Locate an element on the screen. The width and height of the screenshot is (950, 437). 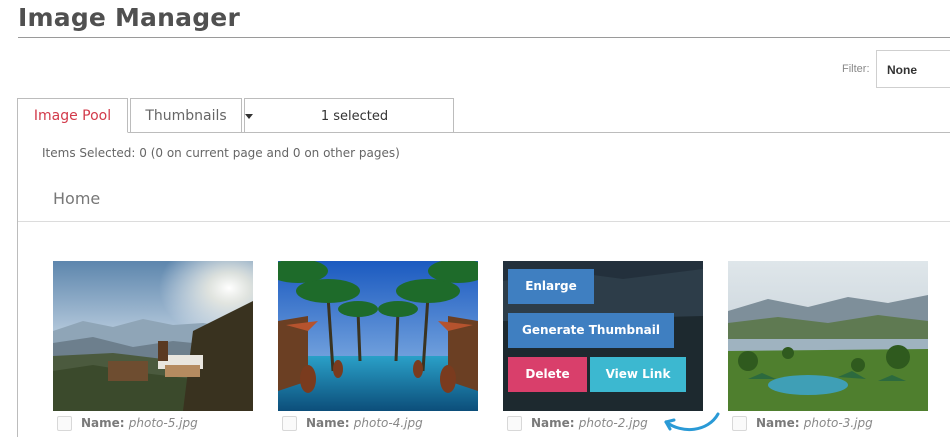
tab-thumbnails: Thumbnails is located at coordinates (186, 115).